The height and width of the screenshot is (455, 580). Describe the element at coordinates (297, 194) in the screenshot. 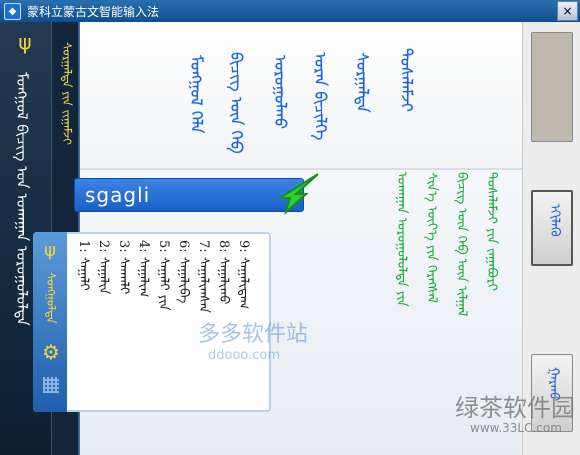

I see `arrow-icon` at that location.